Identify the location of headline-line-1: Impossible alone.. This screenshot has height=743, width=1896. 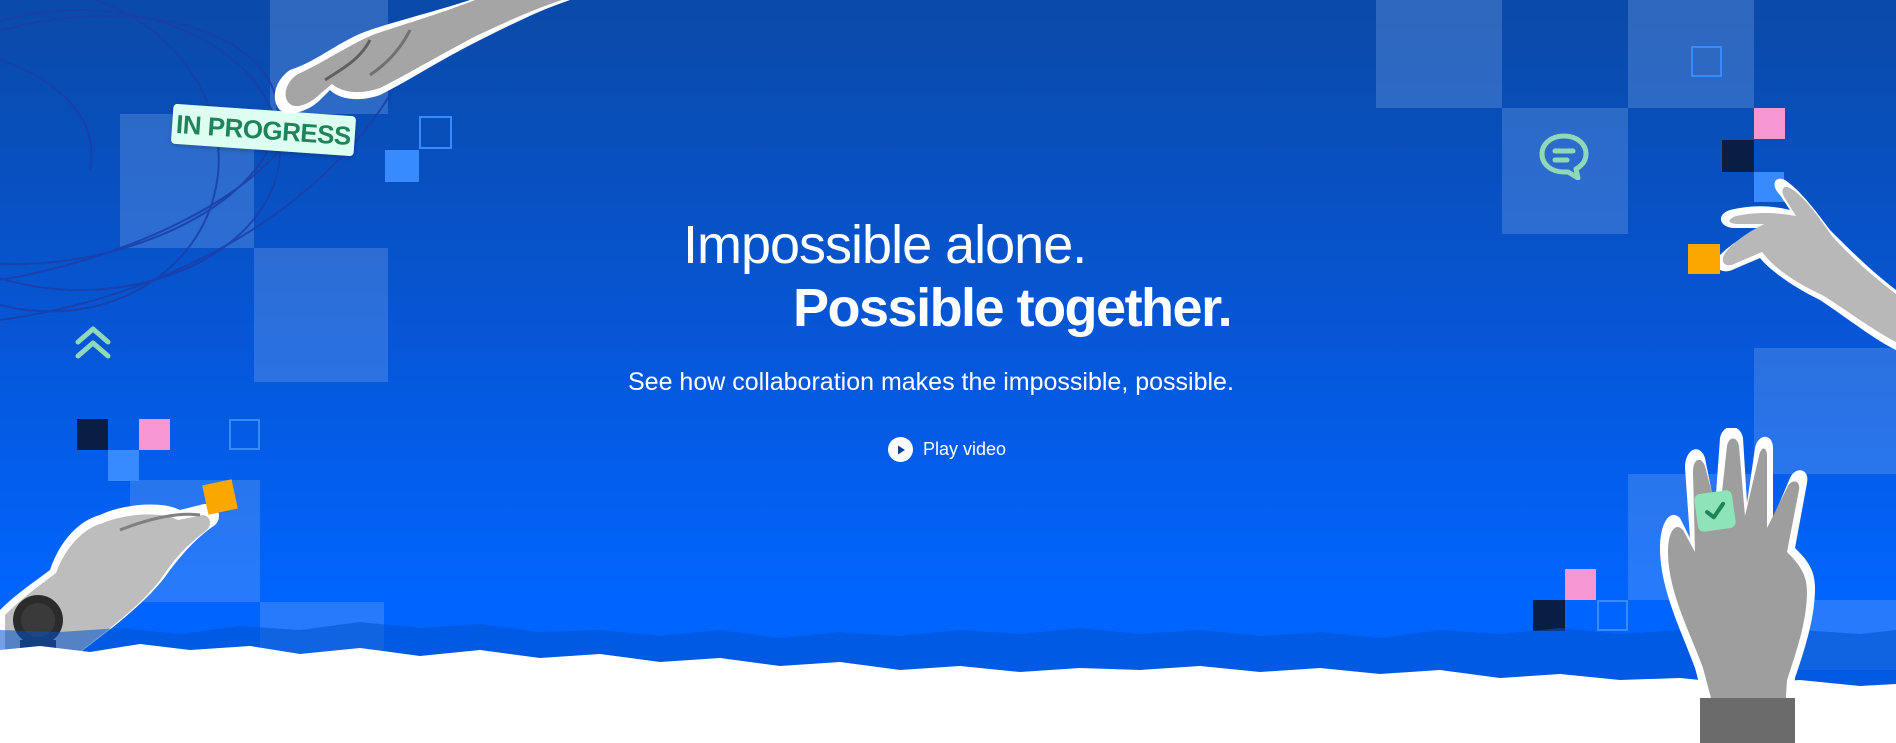
(885, 245).